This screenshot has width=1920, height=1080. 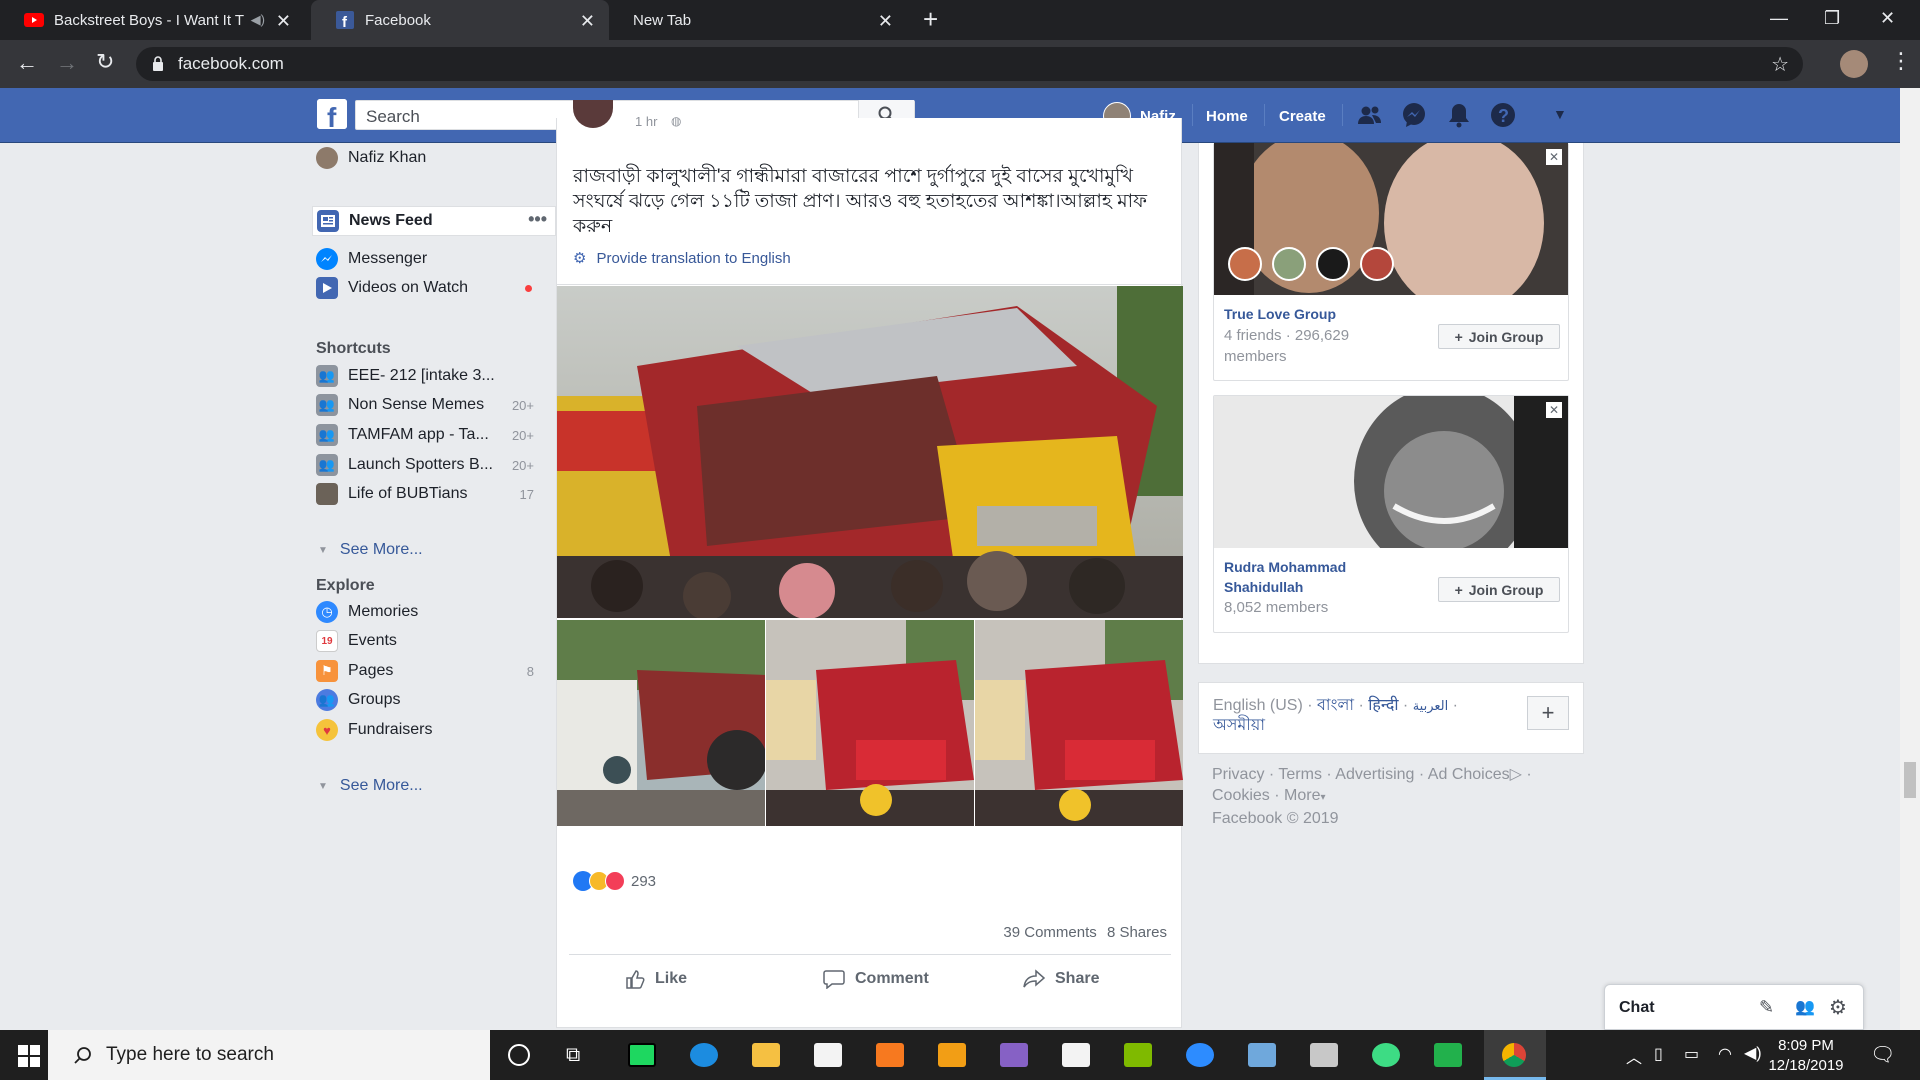 I want to click on compose-icon: ✎, so click(x=1766, y=1007).